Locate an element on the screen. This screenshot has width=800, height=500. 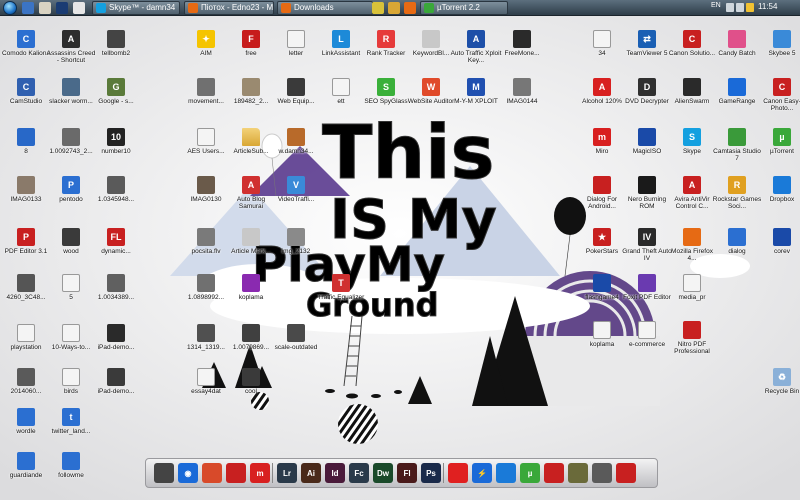
icon-tellbomb2: tellbomb2 is located at coordinates (116, 50).